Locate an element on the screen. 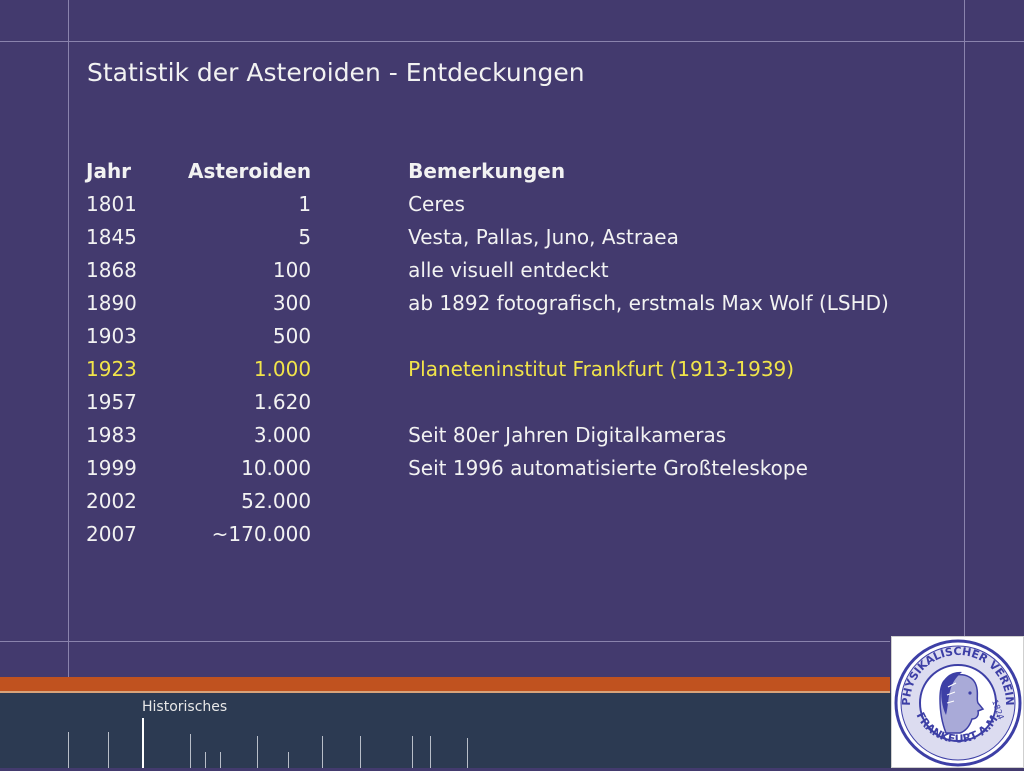  header-remarks: Bemerkungen is located at coordinates (487, 170).